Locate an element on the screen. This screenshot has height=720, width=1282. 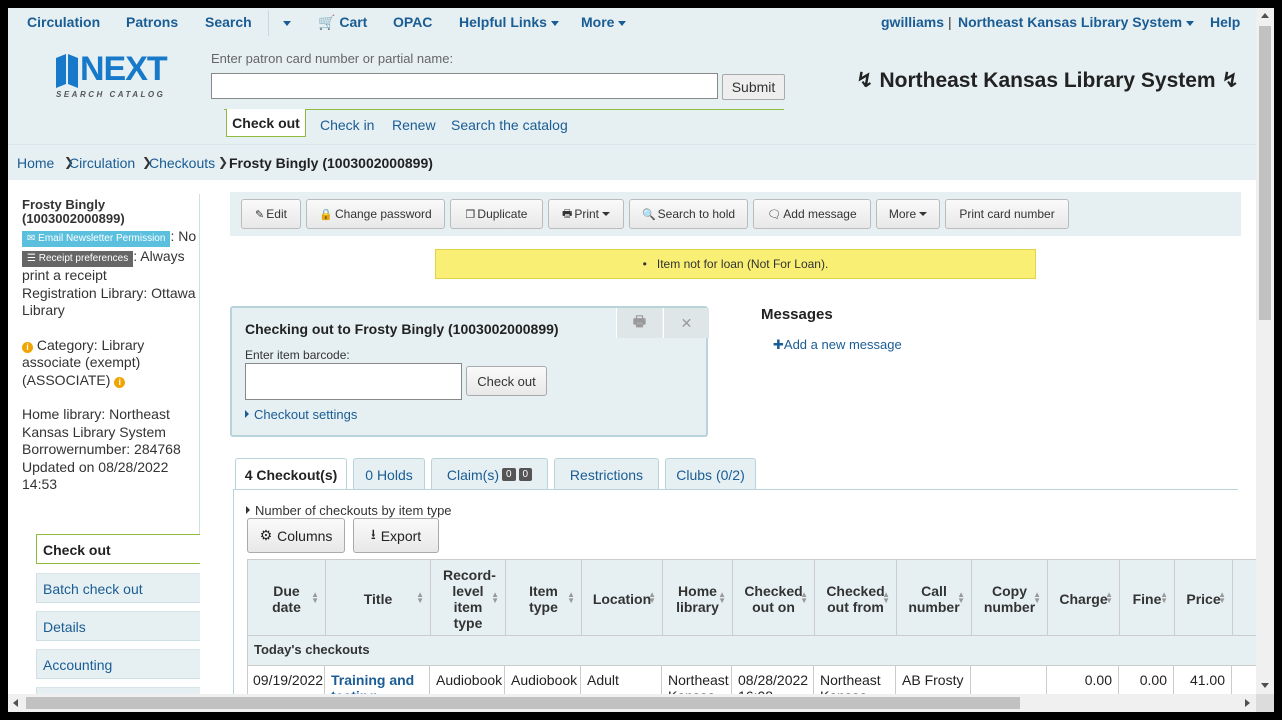
nav-patrons: Patrons is located at coordinates (152, 22).